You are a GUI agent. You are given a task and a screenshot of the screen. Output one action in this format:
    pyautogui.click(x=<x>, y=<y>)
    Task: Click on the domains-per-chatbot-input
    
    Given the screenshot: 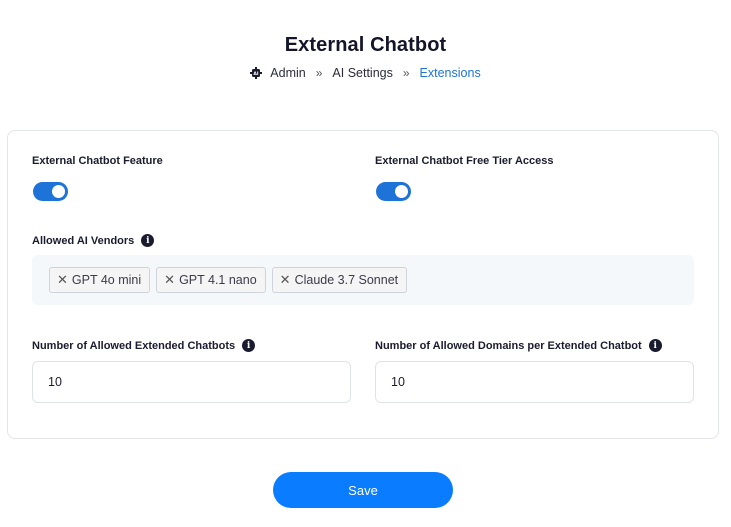 What is the action you would take?
    pyautogui.click(x=534, y=382)
    